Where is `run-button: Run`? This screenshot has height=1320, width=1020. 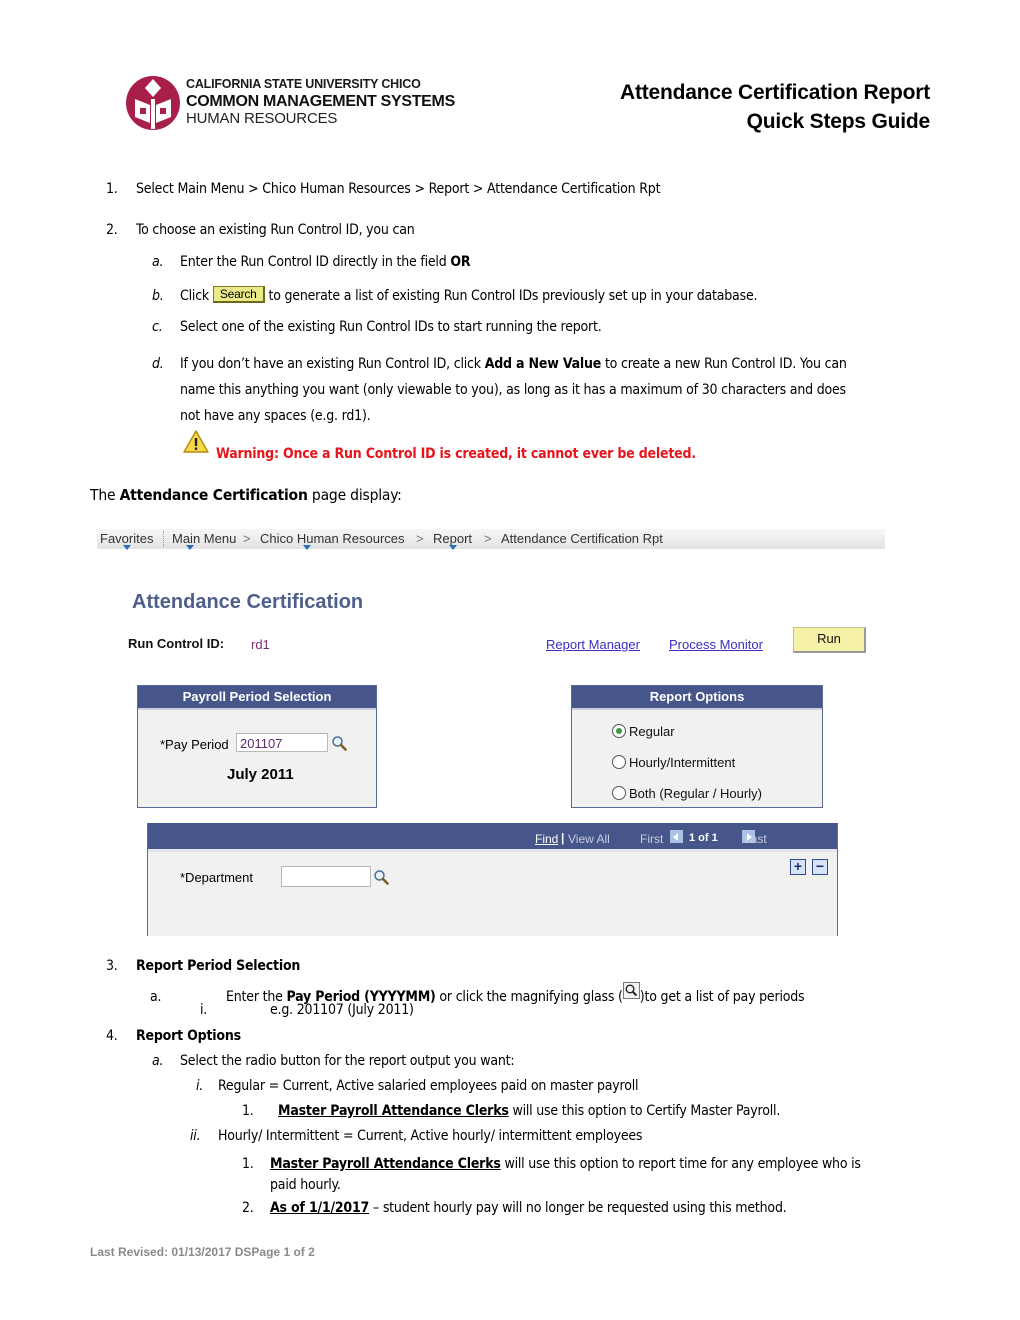 run-button: Run is located at coordinates (829, 640).